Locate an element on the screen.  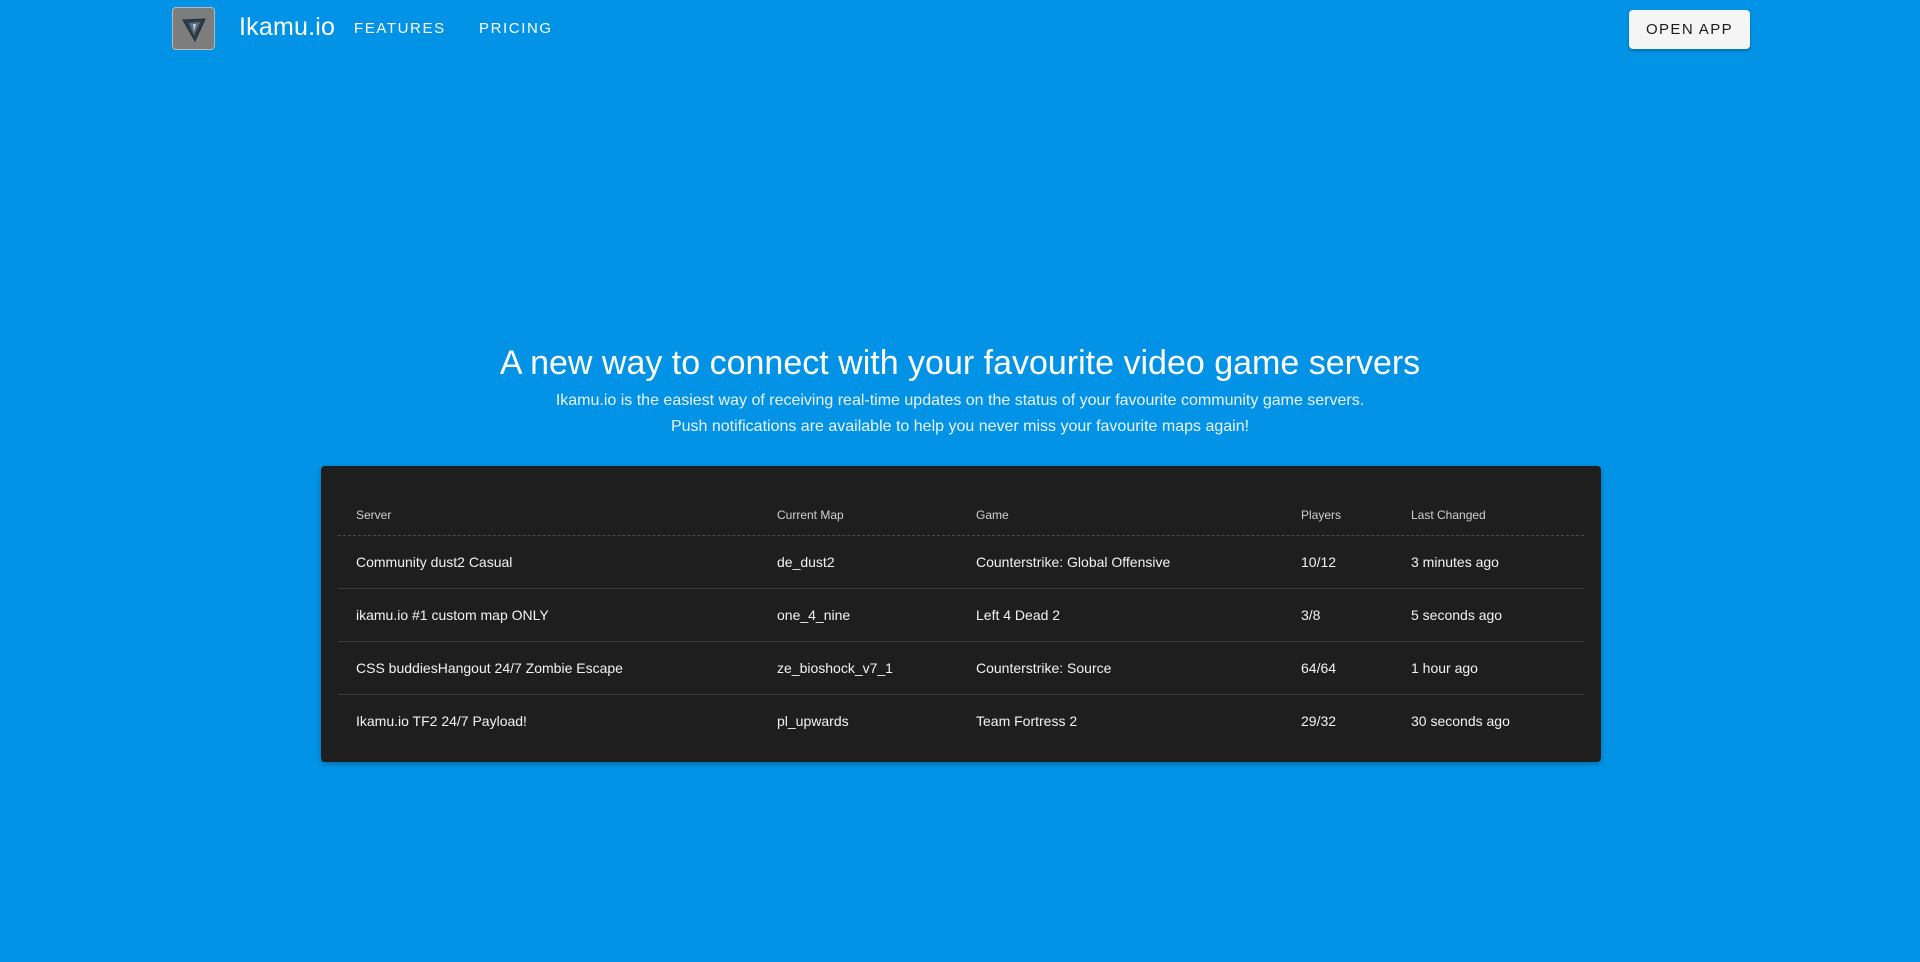
header-players: Players is located at coordinates (1321, 515).